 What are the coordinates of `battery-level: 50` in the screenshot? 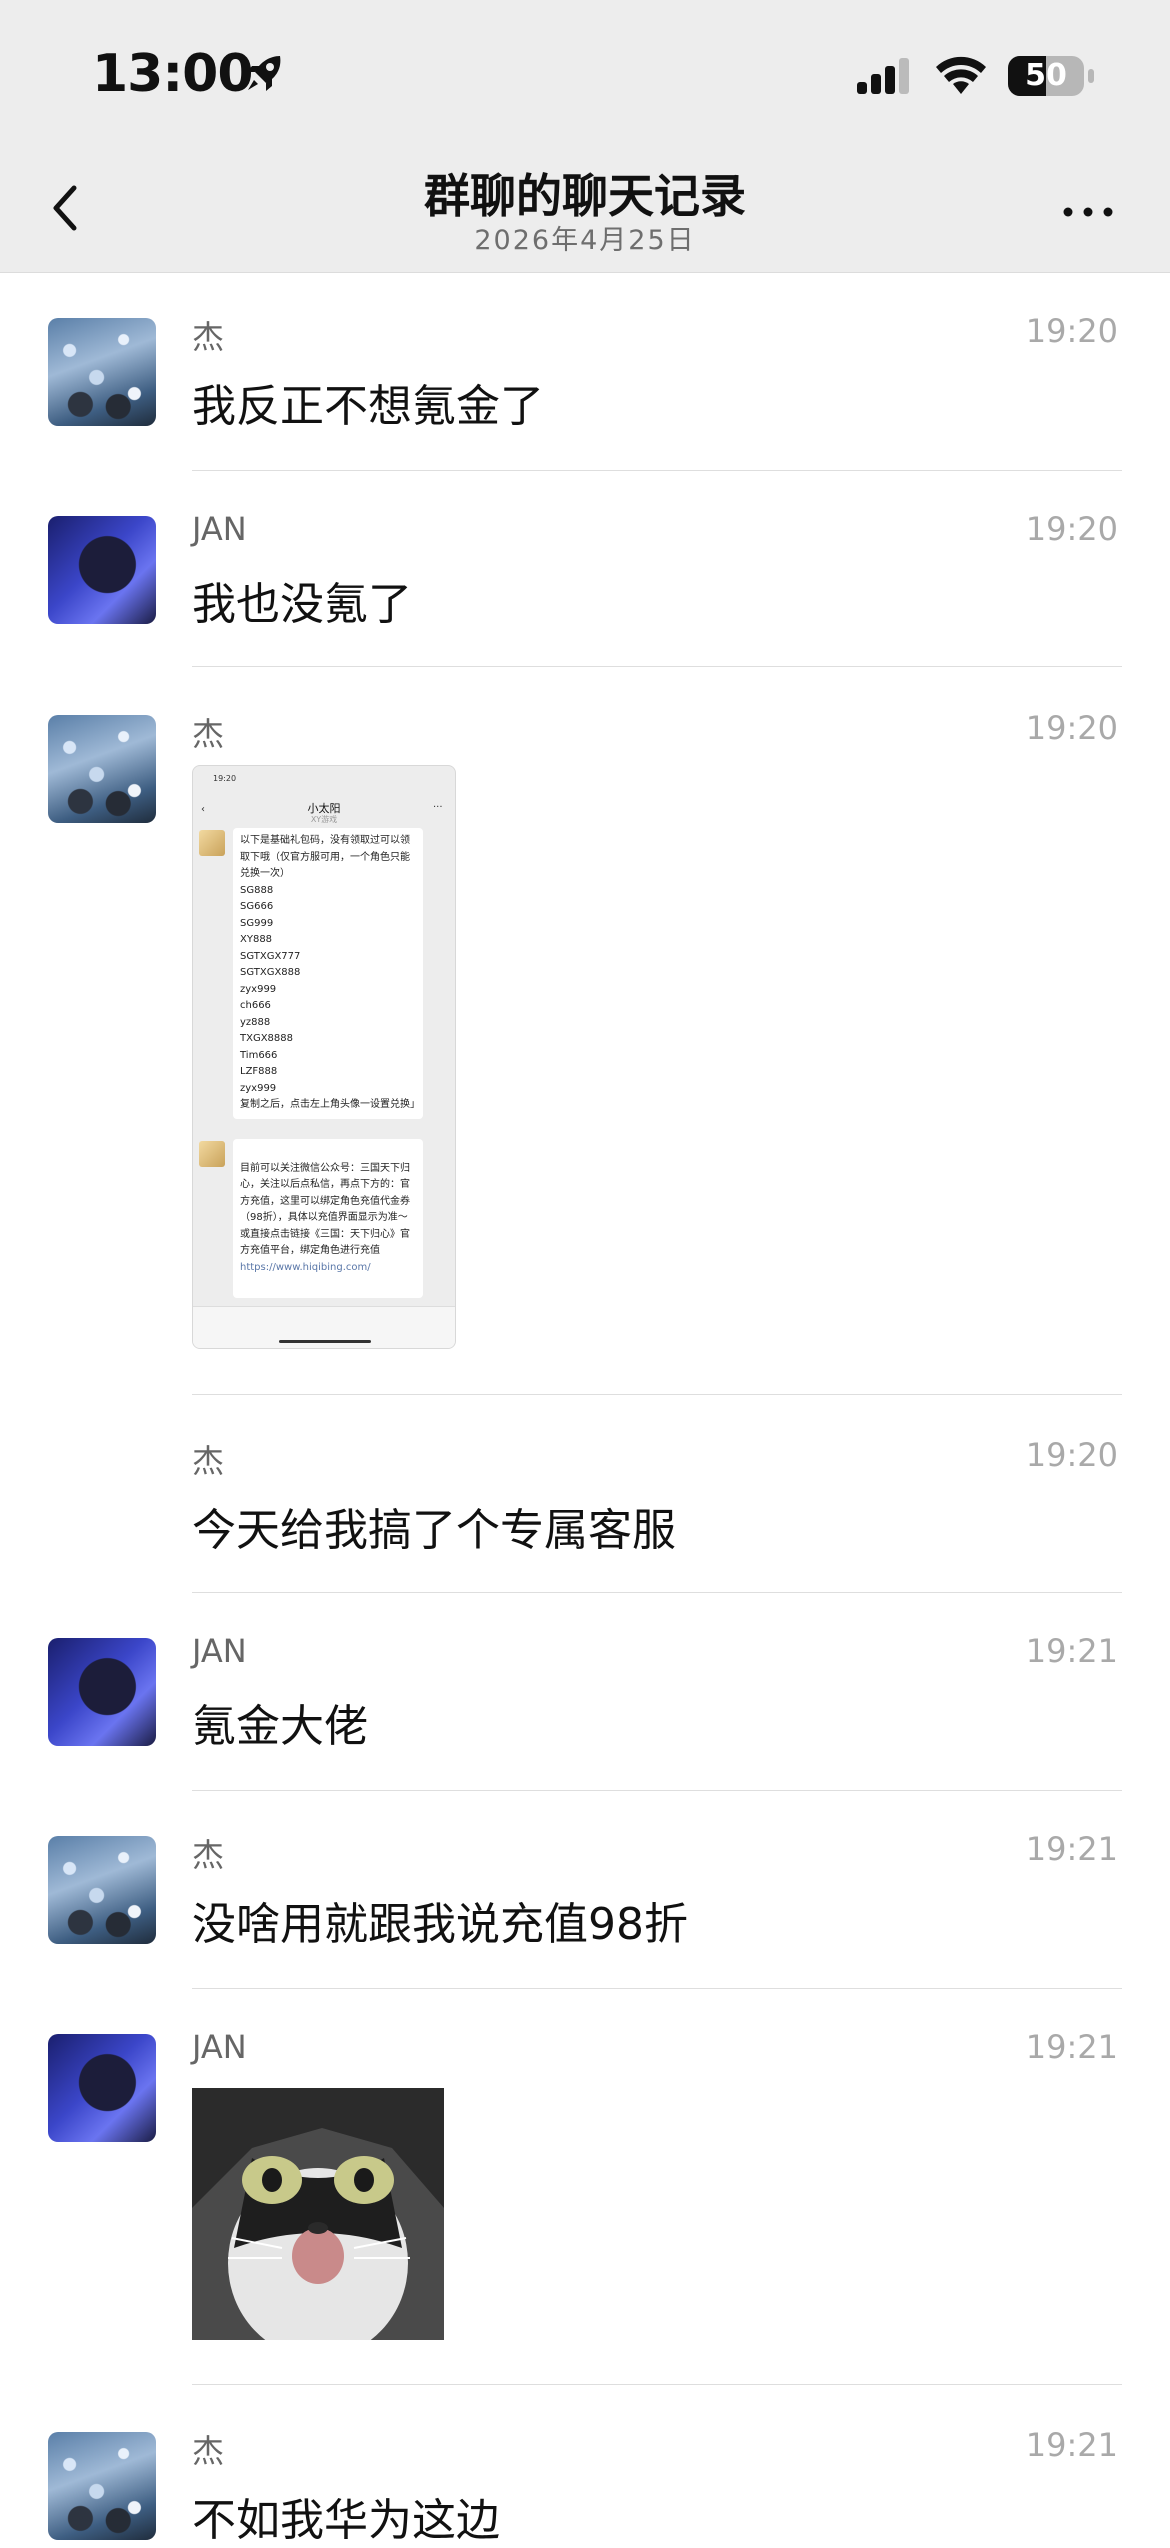 It's located at (1046, 75).